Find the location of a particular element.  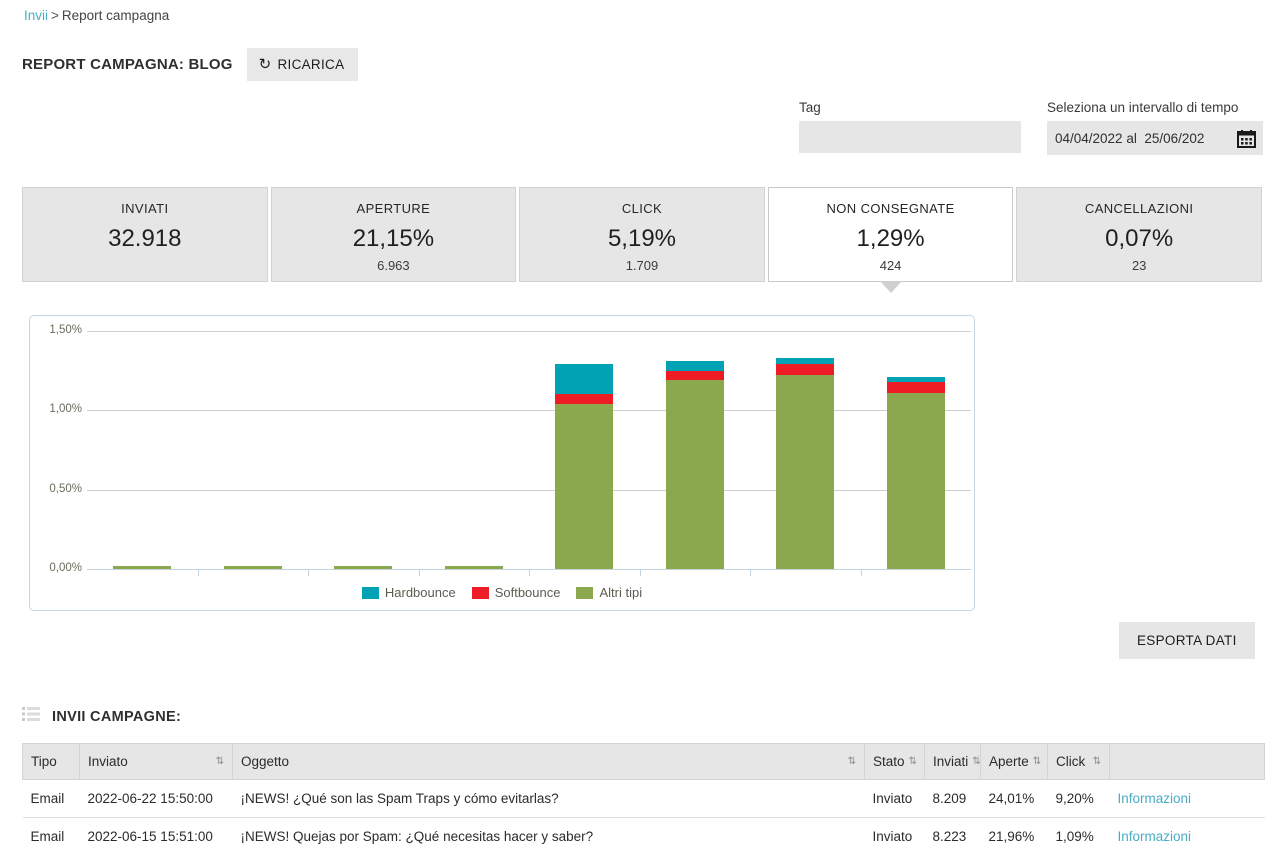

cell-inviato: 2022-06-15 15:51:00 is located at coordinates (156, 834).